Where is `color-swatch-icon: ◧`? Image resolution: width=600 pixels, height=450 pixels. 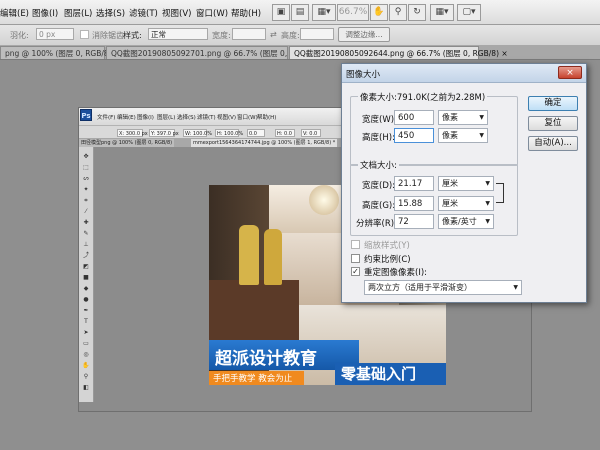
color-swatch-icon: ◧ is located at coordinates (86, 387).